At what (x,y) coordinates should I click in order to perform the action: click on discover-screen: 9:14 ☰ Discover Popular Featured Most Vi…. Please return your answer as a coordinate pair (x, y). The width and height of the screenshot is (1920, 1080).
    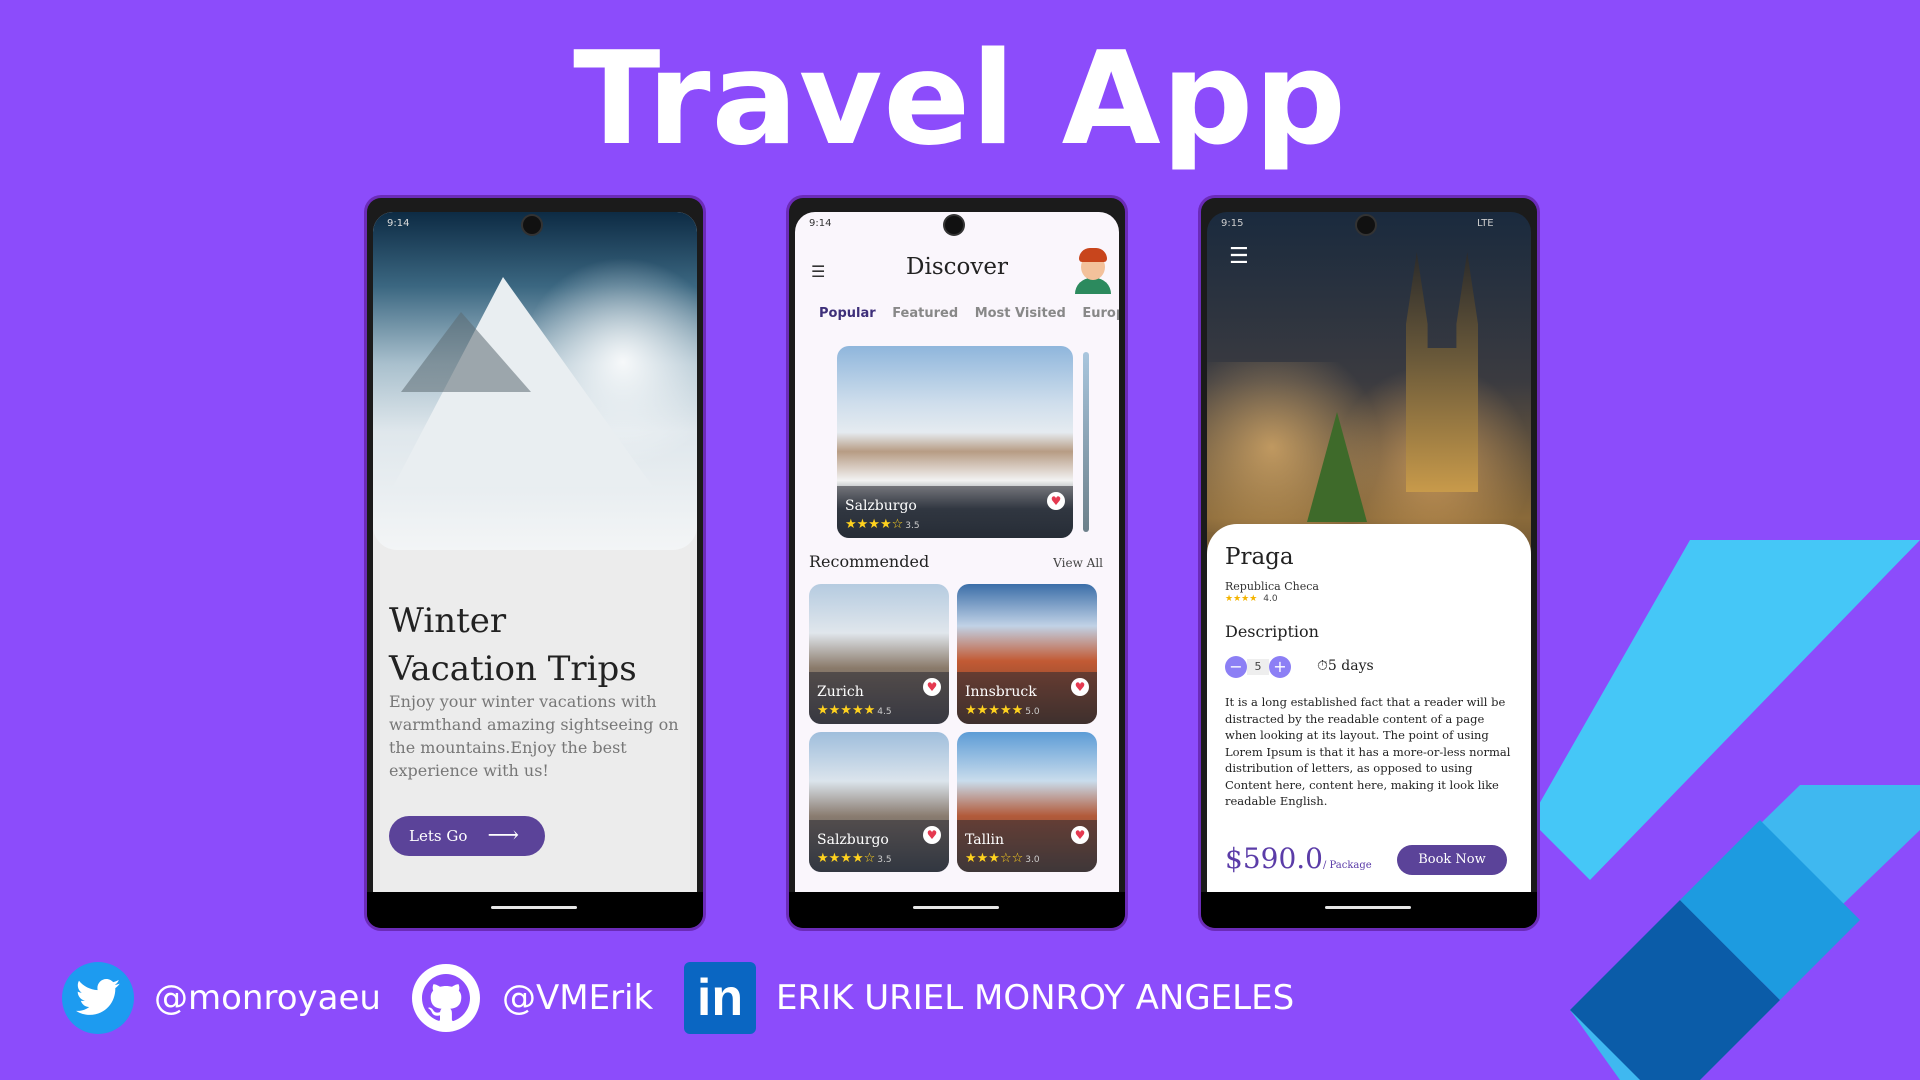
    Looking at the image, I should click on (957, 552).